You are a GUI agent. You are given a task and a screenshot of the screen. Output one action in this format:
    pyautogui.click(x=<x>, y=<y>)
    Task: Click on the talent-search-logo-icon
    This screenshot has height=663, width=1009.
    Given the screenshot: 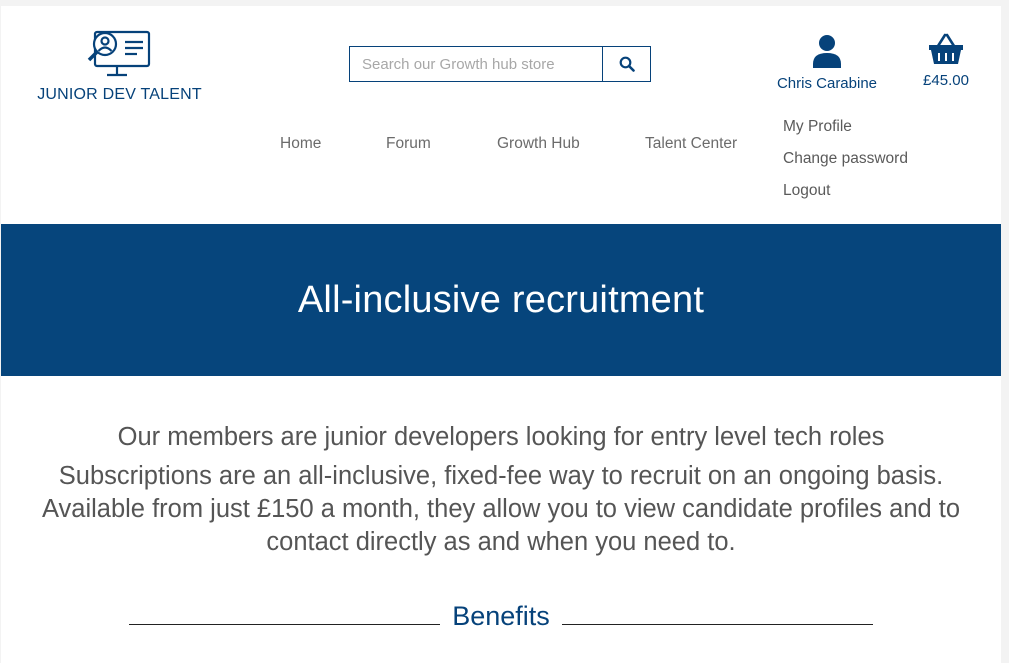 What is the action you would take?
    pyautogui.click(x=118, y=53)
    